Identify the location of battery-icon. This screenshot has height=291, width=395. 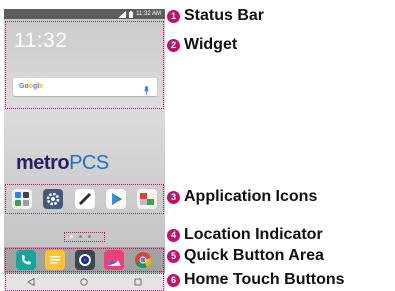
(131, 14).